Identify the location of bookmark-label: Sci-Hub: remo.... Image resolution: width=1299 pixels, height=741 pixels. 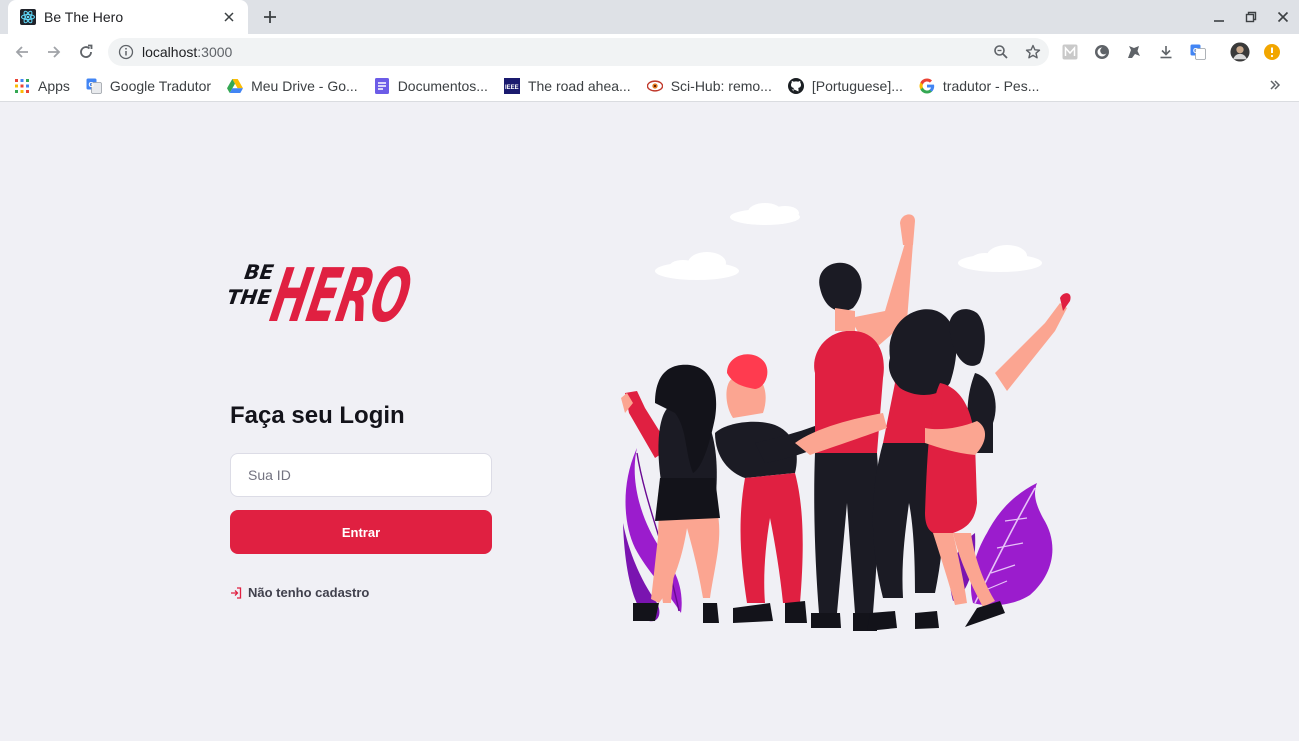
(721, 85).